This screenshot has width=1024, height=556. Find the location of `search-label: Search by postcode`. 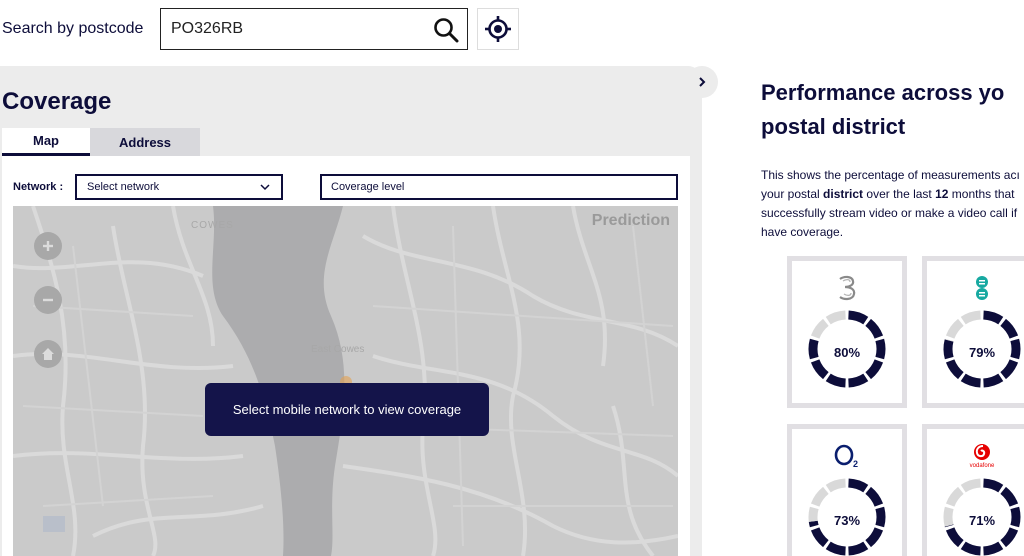

search-label: Search by postcode is located at coordinates (73, 28).